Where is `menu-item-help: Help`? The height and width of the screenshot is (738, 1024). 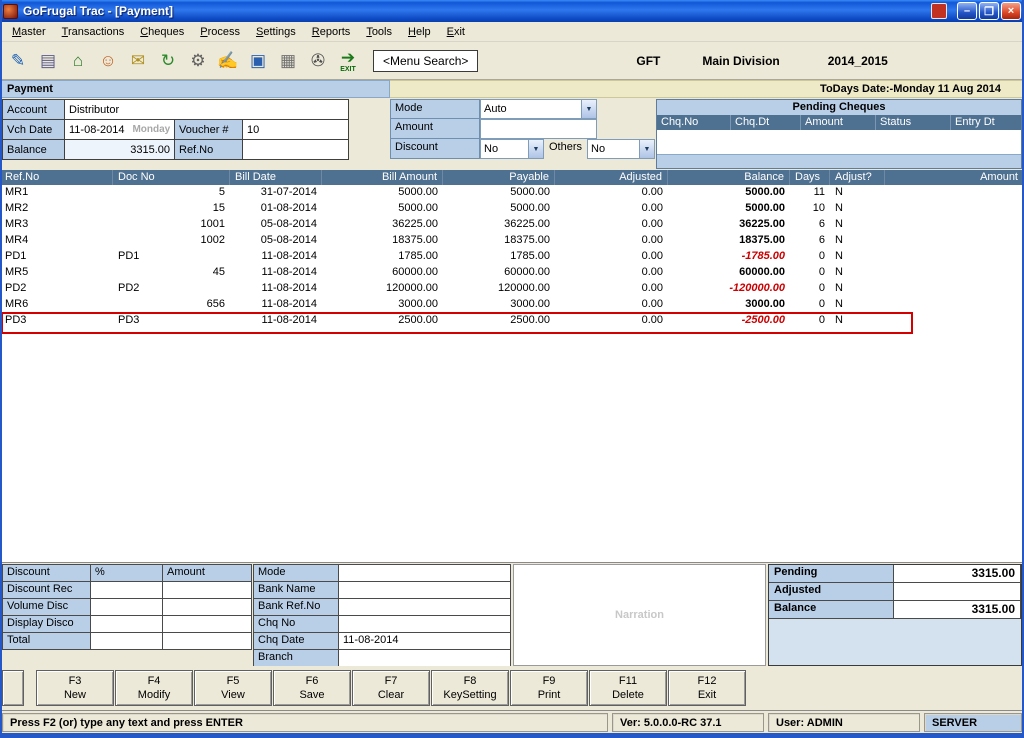 menu-item-help: Help is located at coordinates (419, 32).